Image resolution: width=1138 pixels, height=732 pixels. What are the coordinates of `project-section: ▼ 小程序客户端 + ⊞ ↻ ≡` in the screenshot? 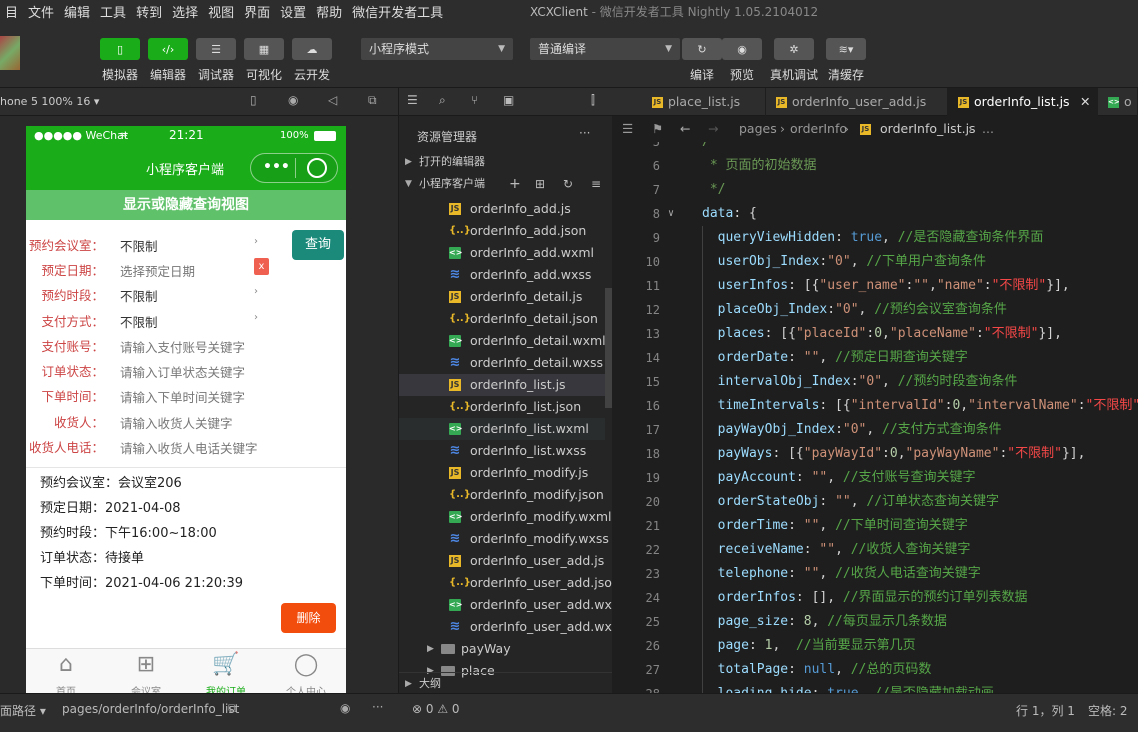 It's located at (506, 184).